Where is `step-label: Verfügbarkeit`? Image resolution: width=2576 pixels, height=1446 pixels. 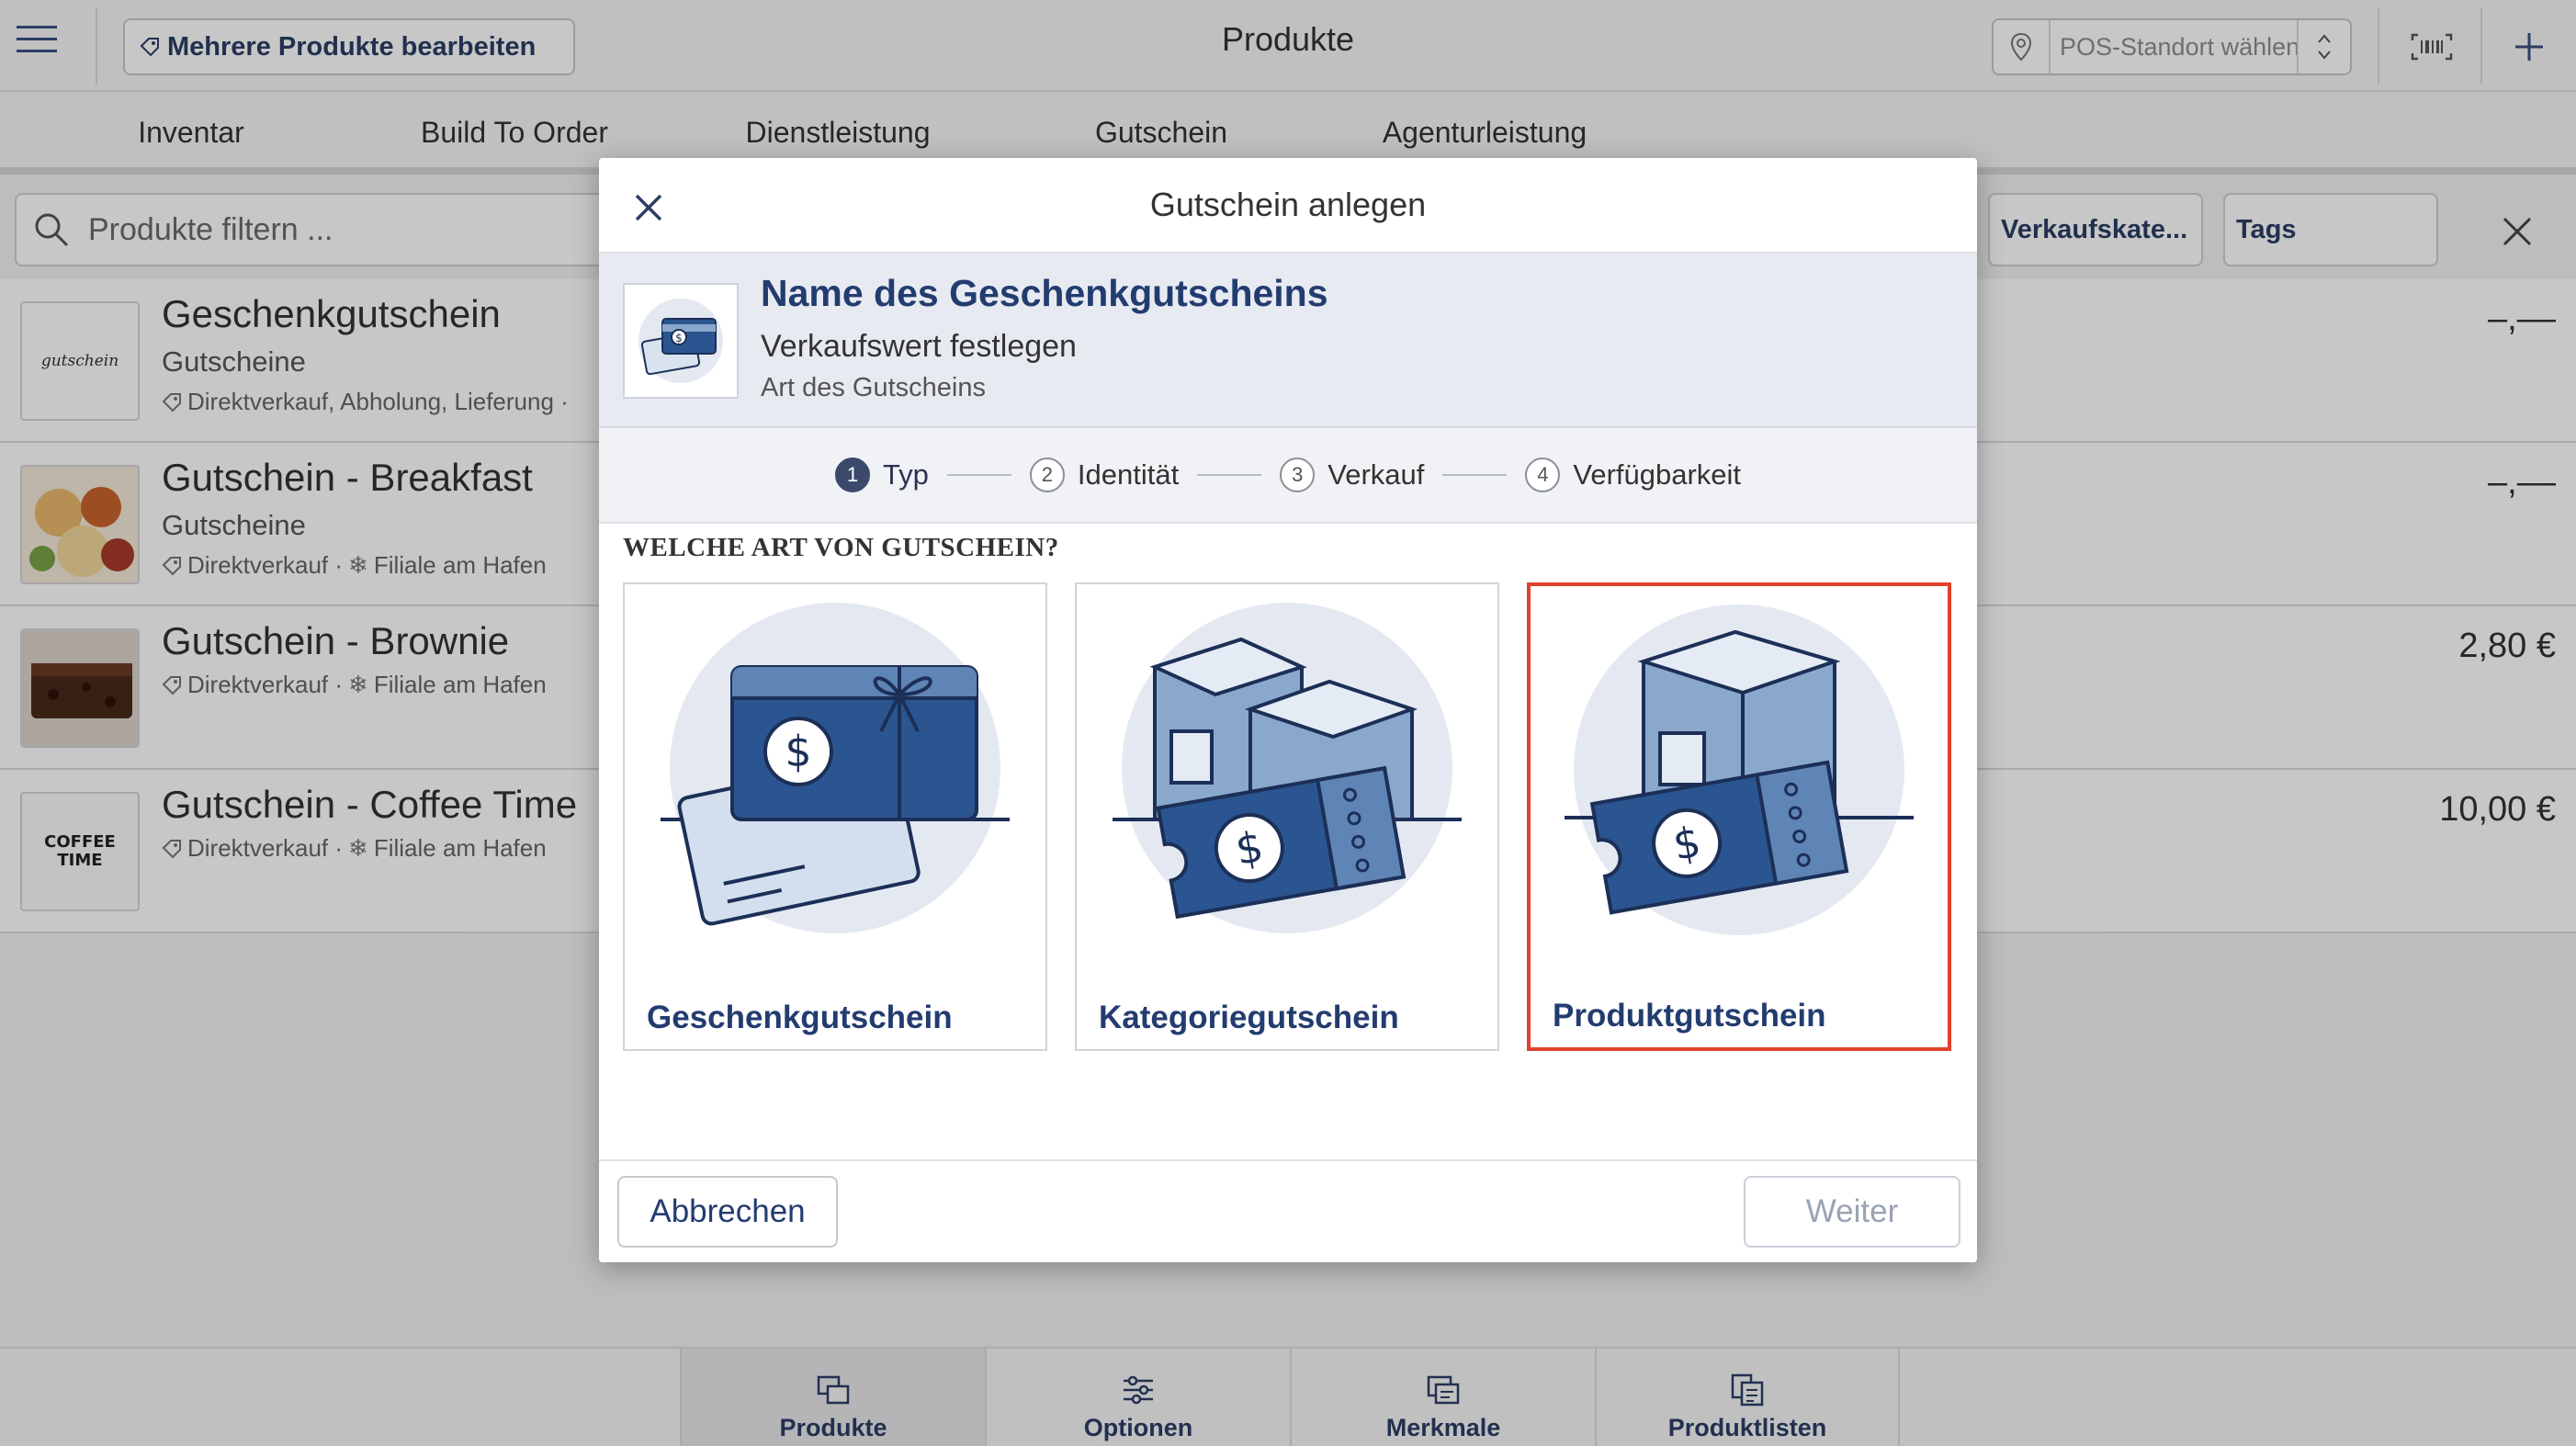 step-label: Verfügbarkeit is located at coordinates (1657, 474).